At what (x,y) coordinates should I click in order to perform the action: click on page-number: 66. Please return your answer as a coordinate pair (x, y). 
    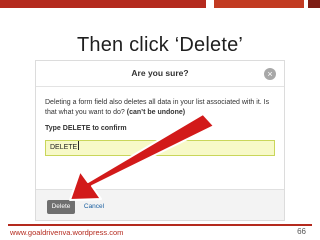
    Looking at the image, I should click on (301, 231).